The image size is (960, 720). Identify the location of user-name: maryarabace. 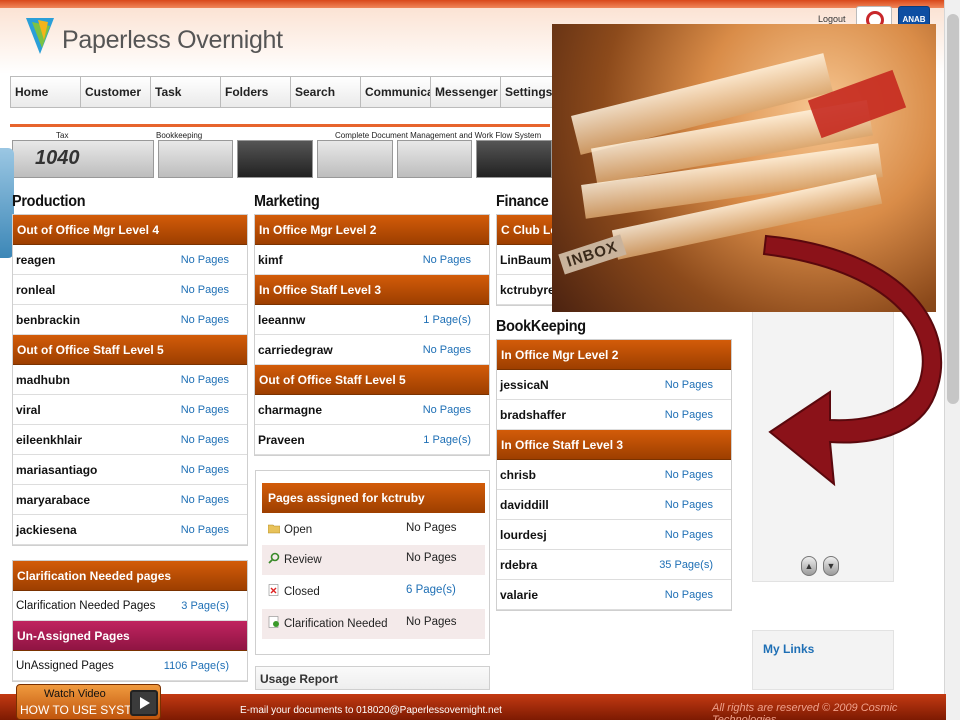
(53, 499).